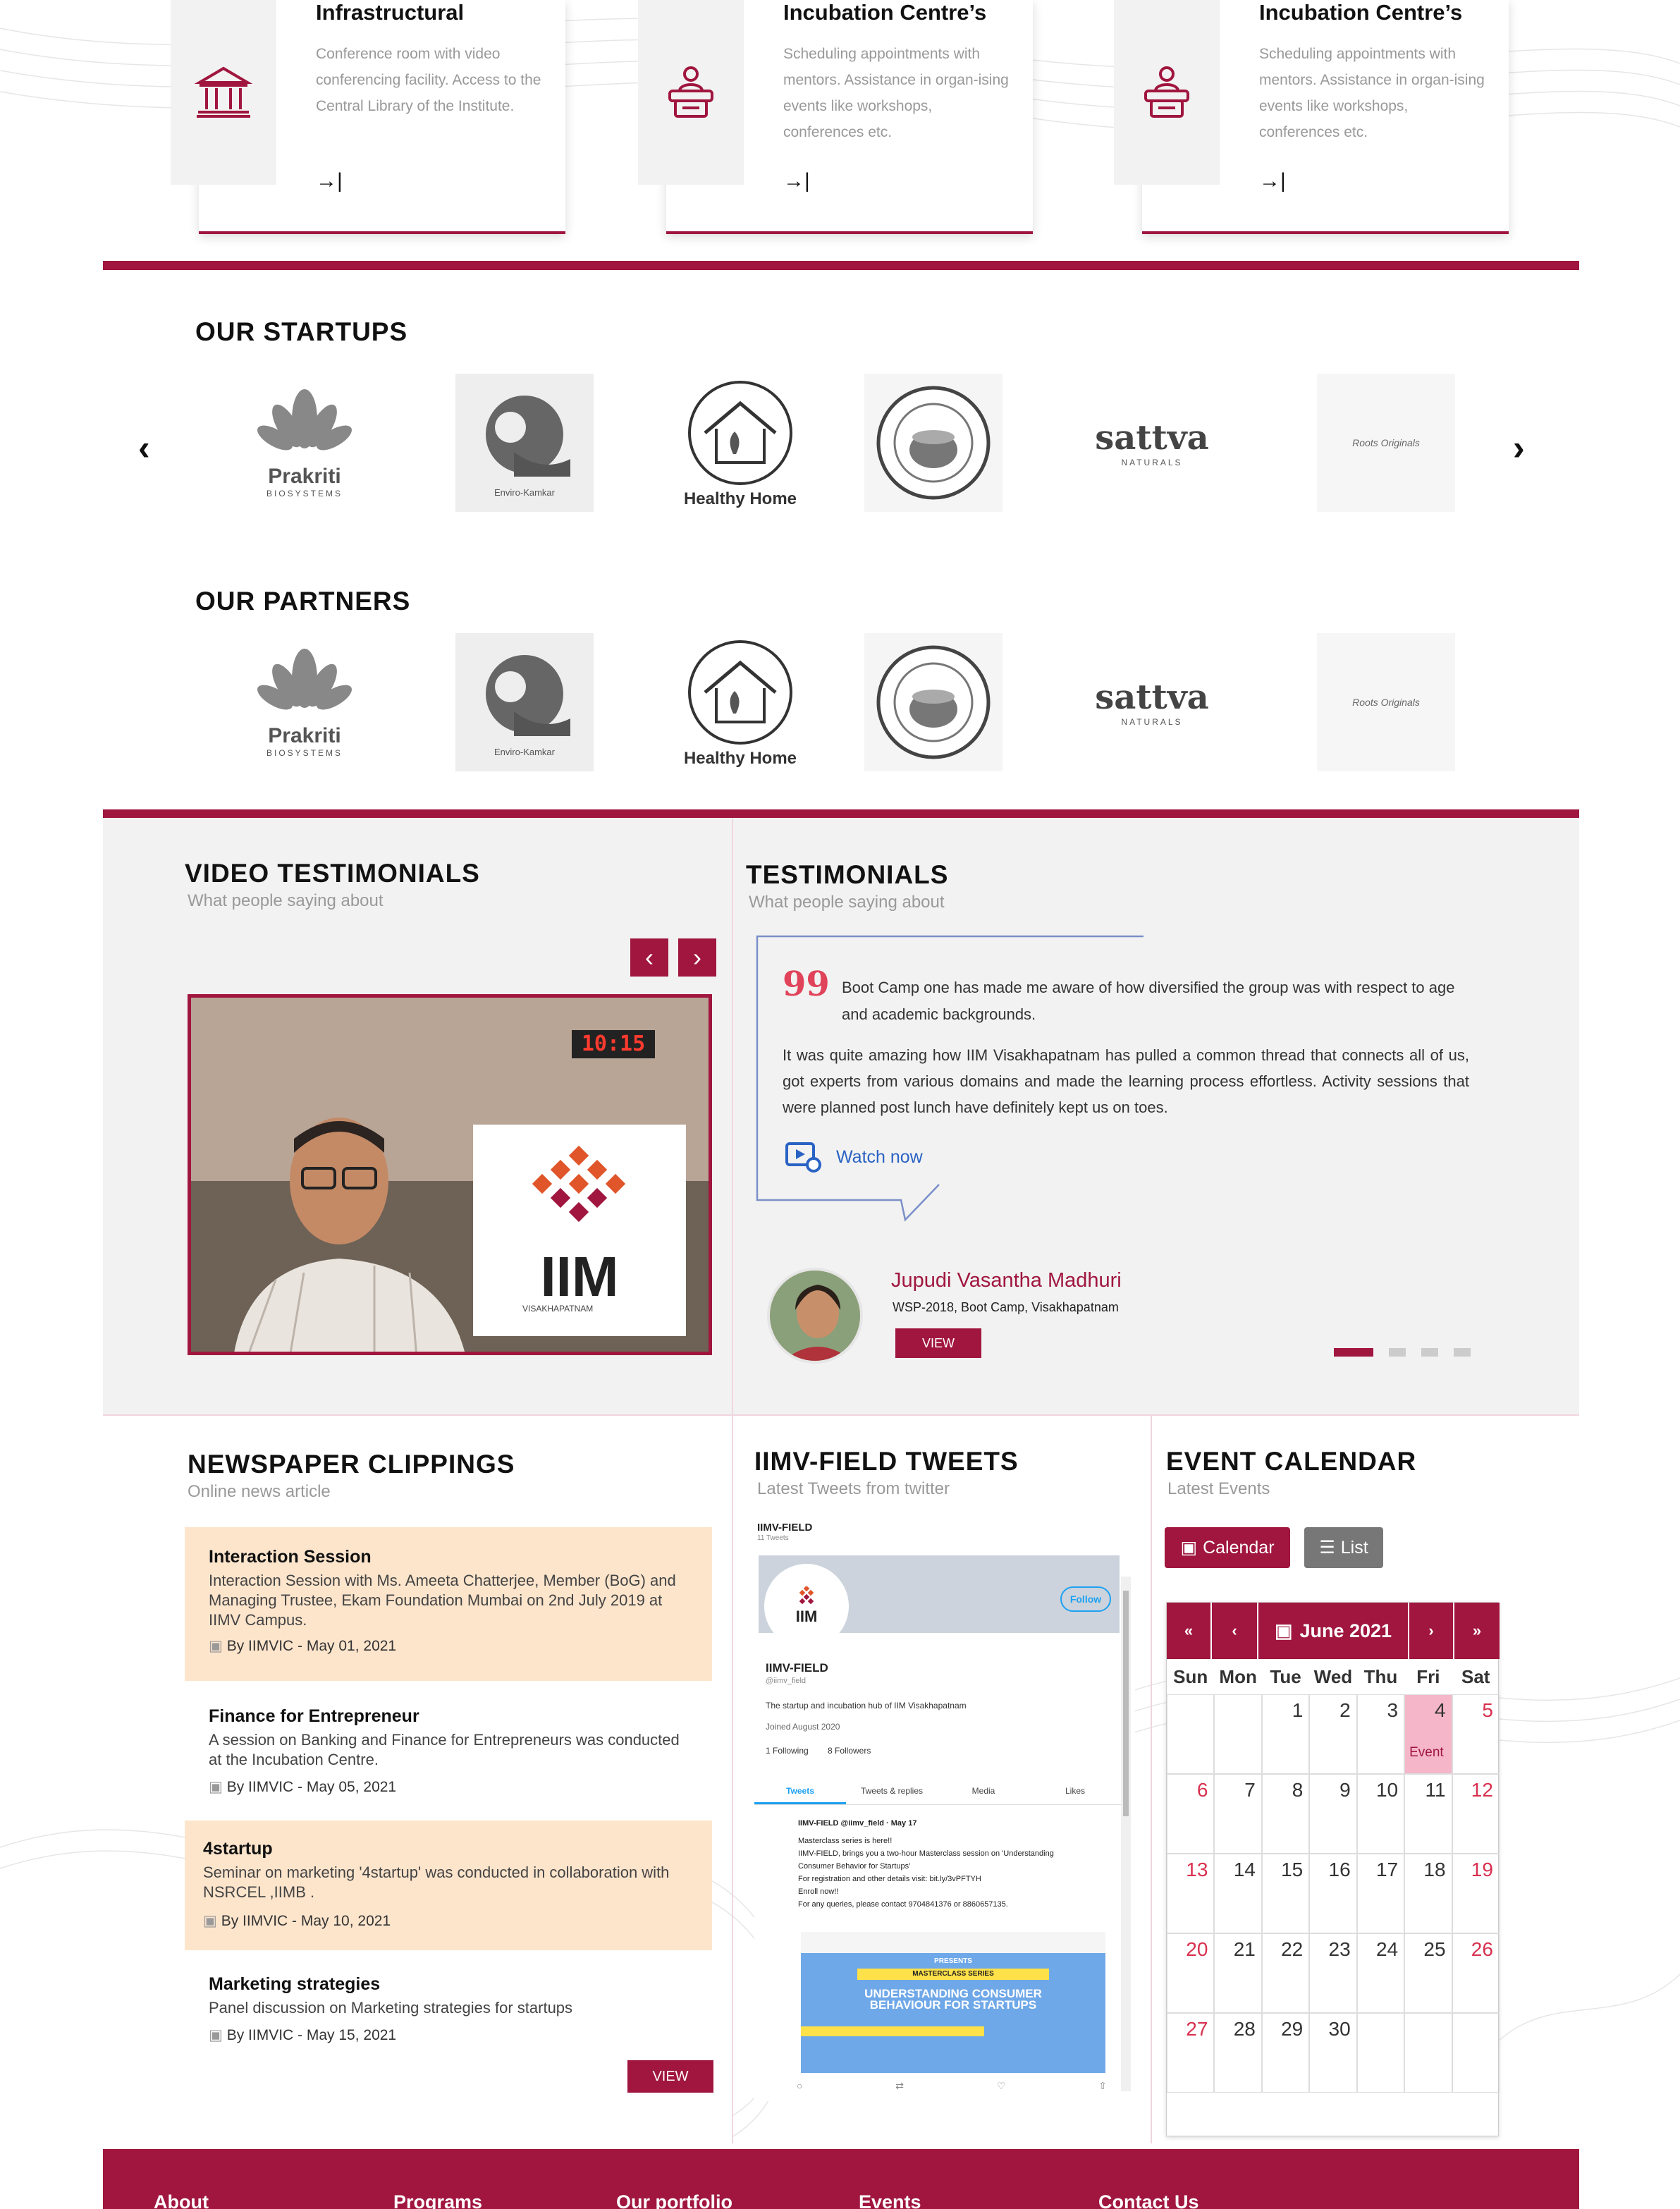 This screenshot has width=1680, height=2209. I want to click on calendar-day: 5, so click(1476, 1734).